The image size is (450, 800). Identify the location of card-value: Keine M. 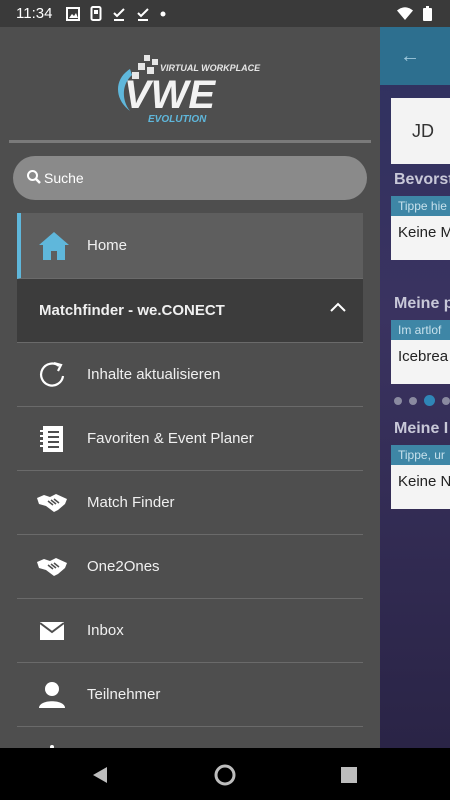
(424, 232).